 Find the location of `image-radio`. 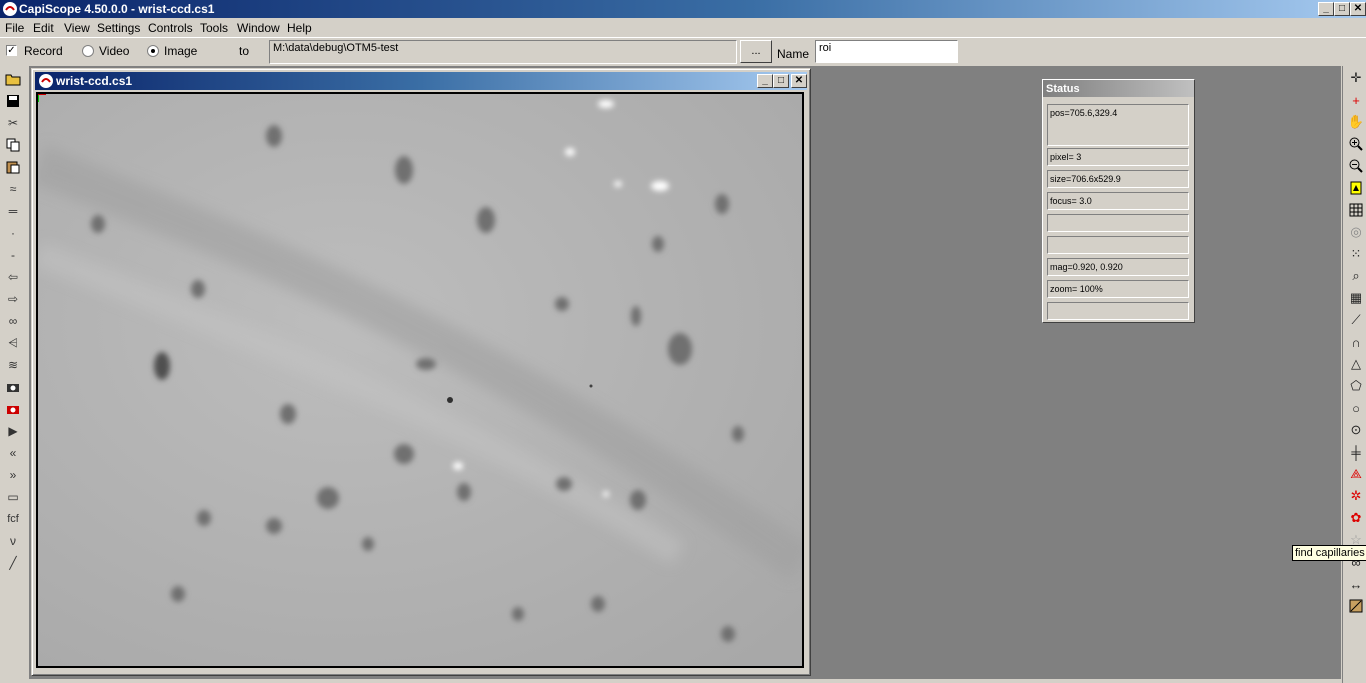

image-radio is located at coordinates (153, 51).